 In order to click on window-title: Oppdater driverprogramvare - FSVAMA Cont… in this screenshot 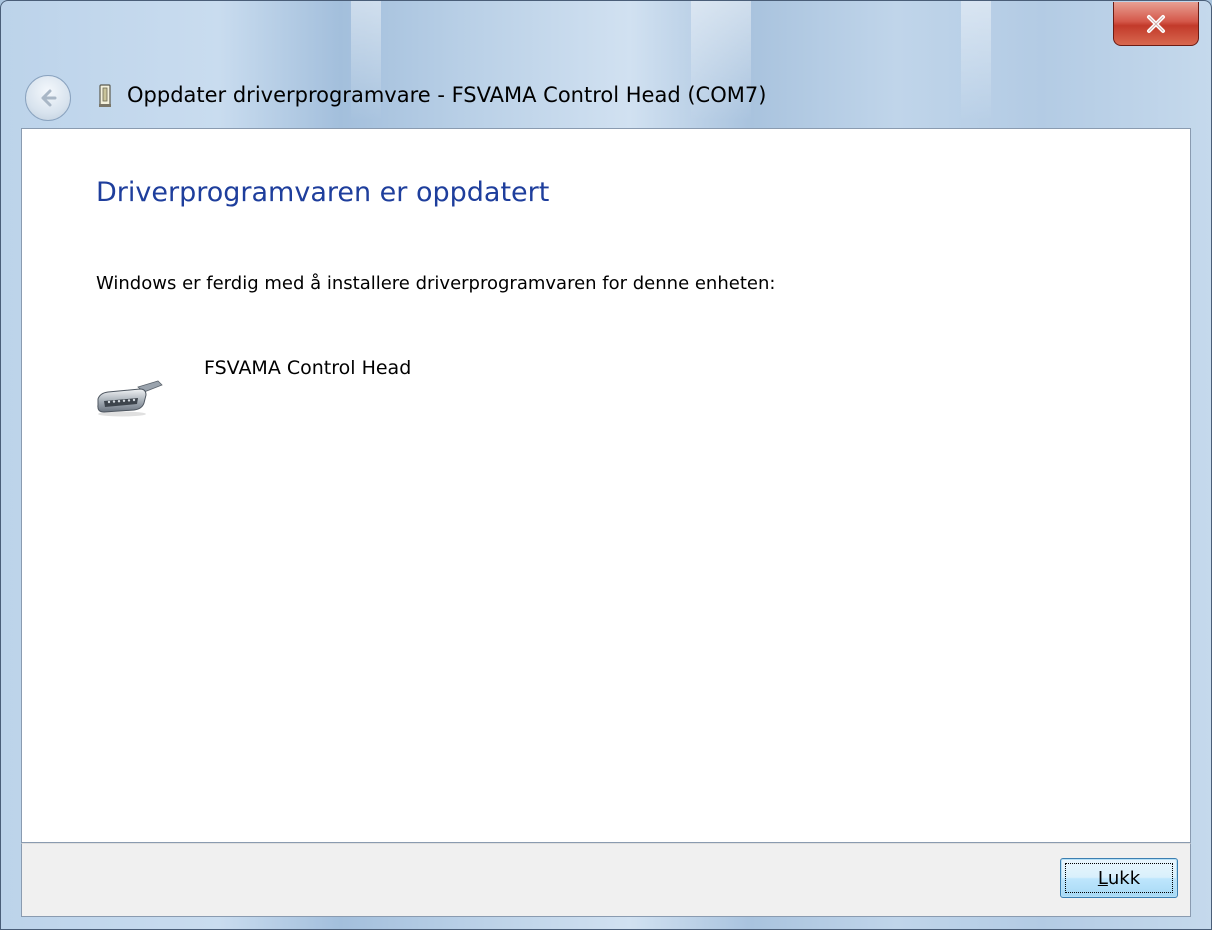, I will do `click(447, 95)`.